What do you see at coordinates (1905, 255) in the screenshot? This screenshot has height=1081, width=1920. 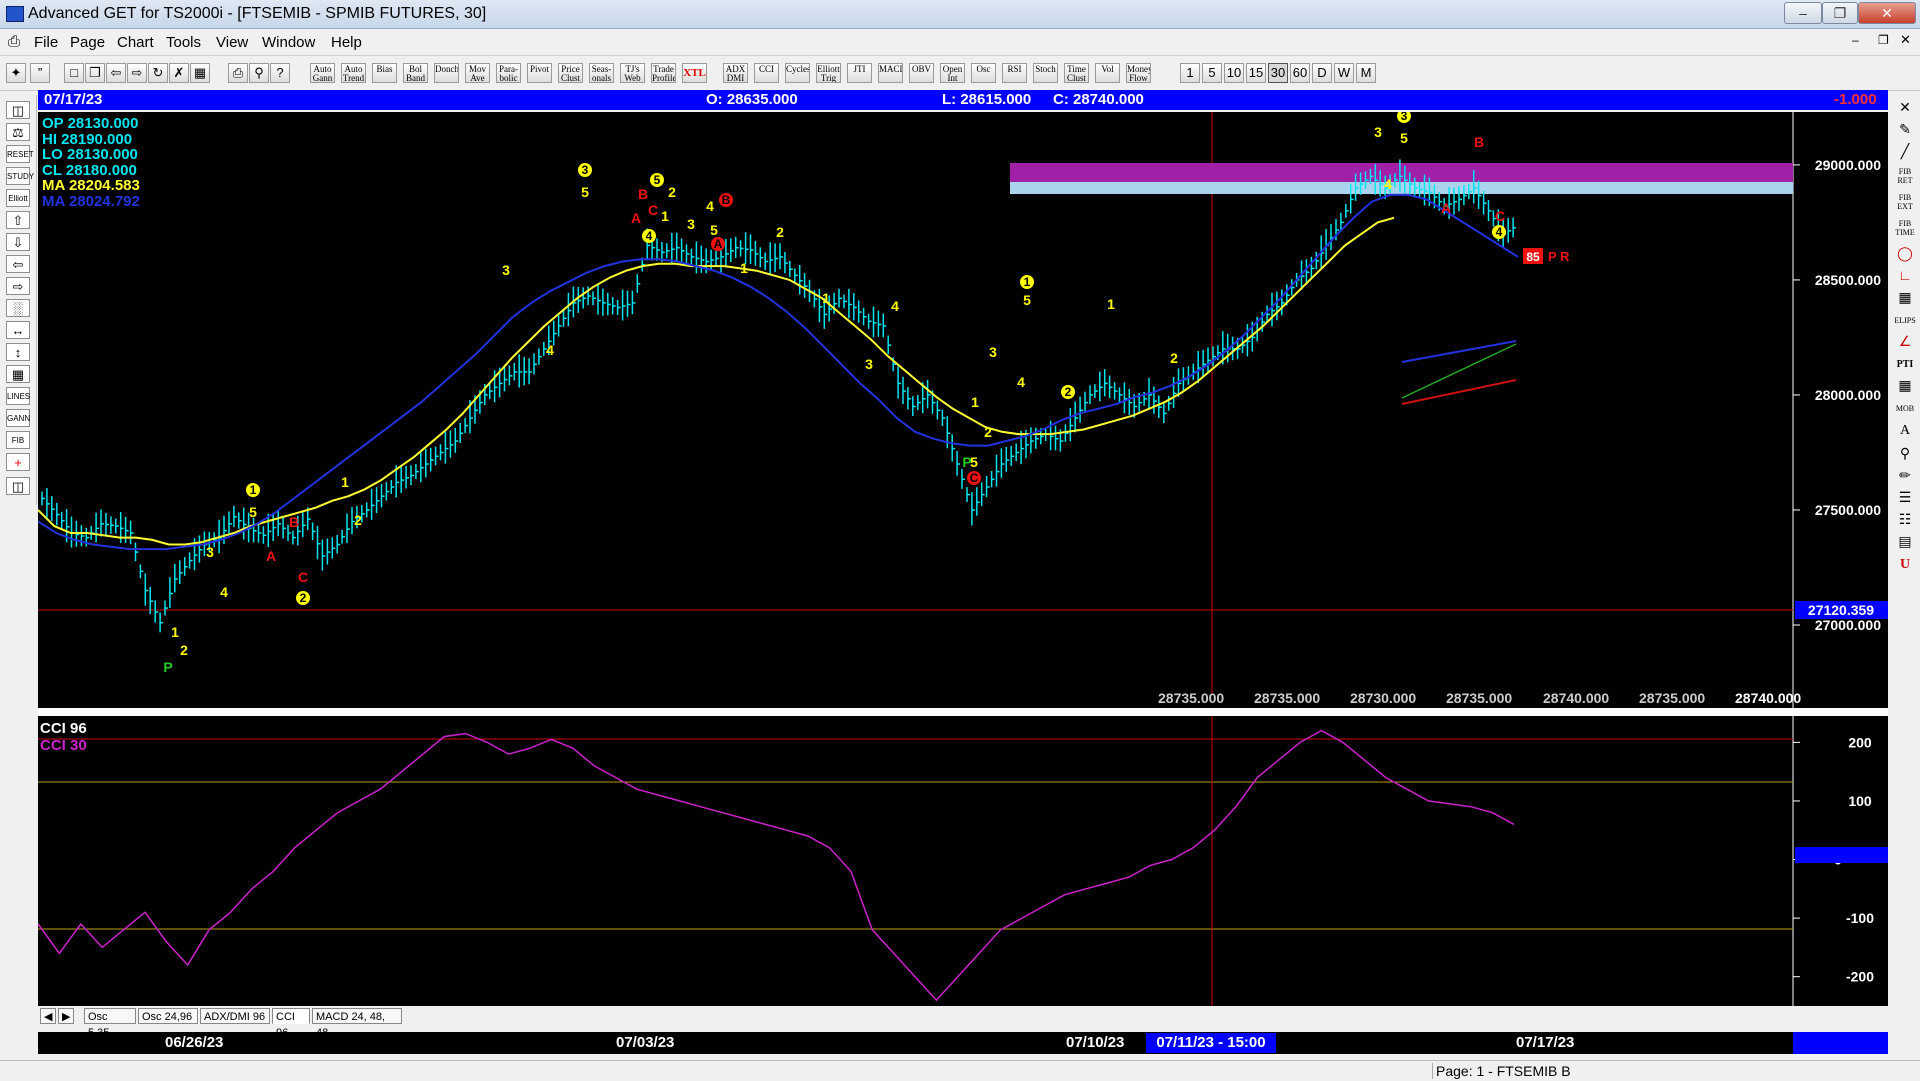 I see `circle-tool-icon: ◯` at bounding box center [1905, 255].